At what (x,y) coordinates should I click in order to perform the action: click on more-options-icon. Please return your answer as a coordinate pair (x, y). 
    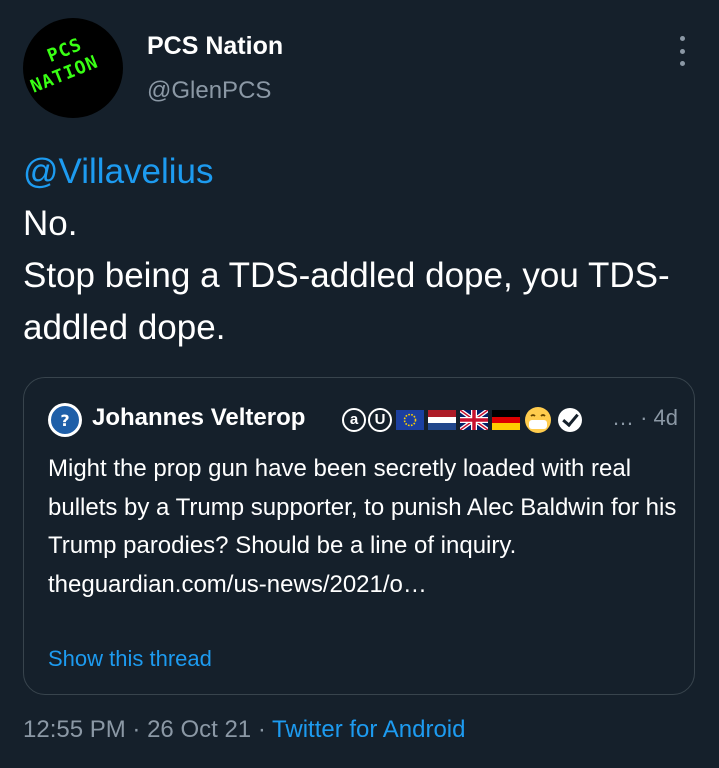
    Looking at the image, I should click on (682, 51).